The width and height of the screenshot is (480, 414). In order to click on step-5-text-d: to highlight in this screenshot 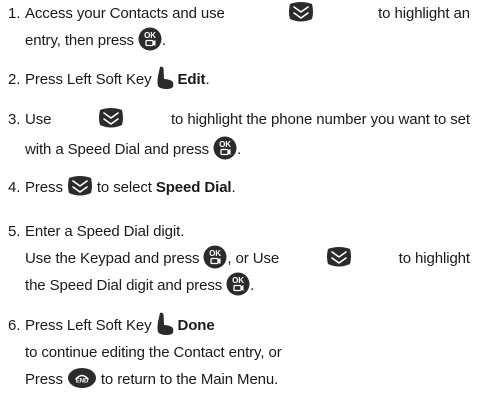, I will do `click(434, 258)`.